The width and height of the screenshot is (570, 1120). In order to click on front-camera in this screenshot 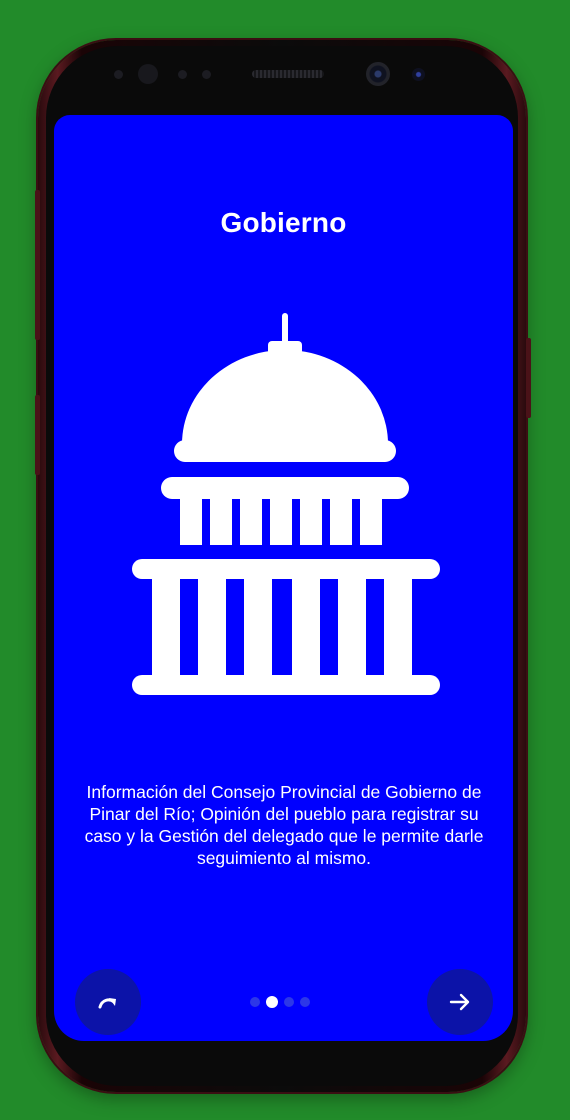, I will do `click(378, 74)`.